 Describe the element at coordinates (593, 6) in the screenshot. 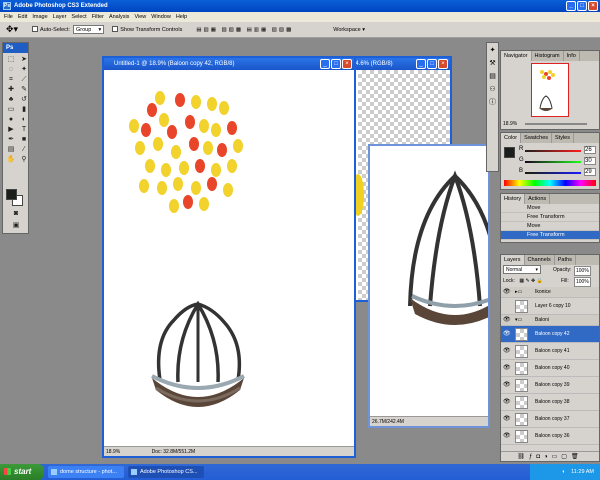

I see `close-button: ×` at that location.